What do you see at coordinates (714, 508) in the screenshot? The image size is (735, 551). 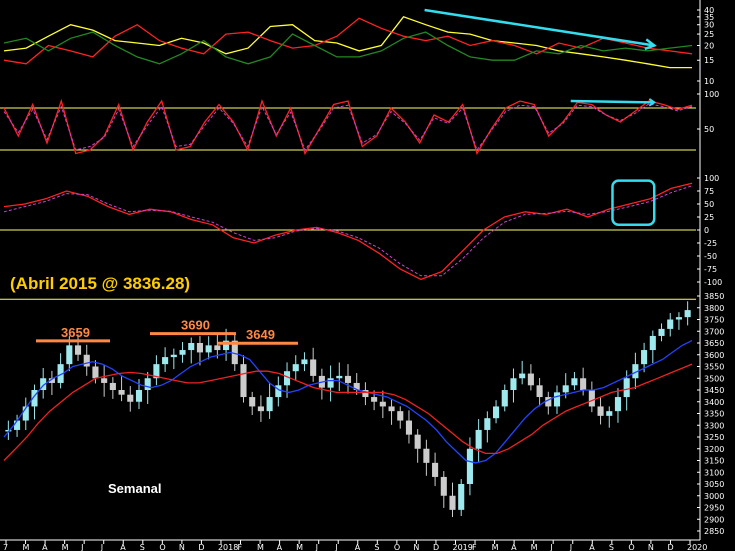 I see `y-tick-label: 2950` at bounding box center [714, 508].